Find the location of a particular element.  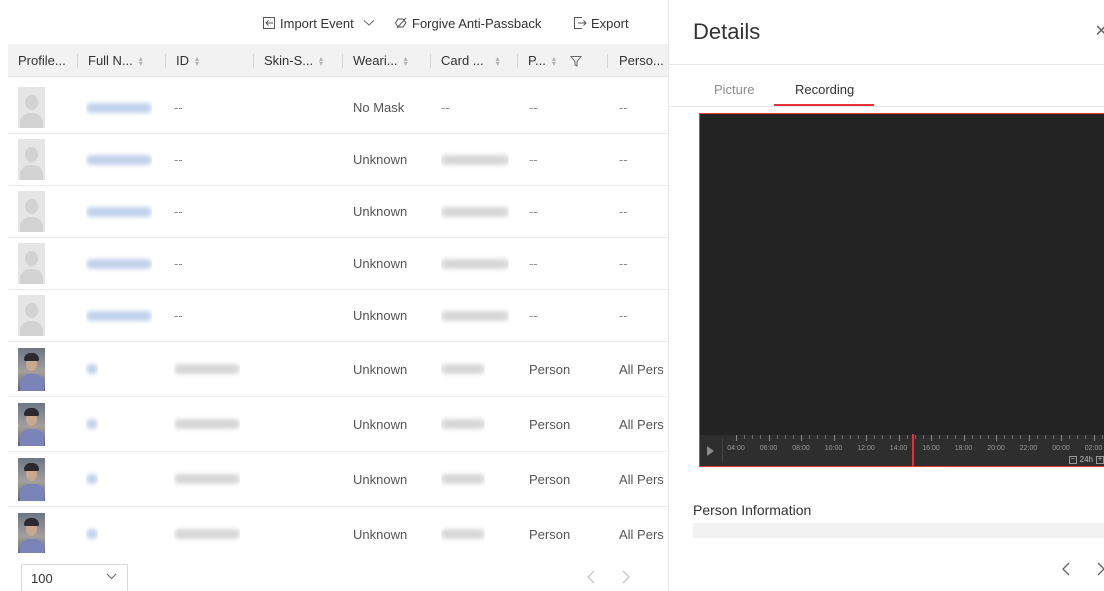

column-header-full-name: Full N... ▴ ▾ is located at coordinates (111, 60).